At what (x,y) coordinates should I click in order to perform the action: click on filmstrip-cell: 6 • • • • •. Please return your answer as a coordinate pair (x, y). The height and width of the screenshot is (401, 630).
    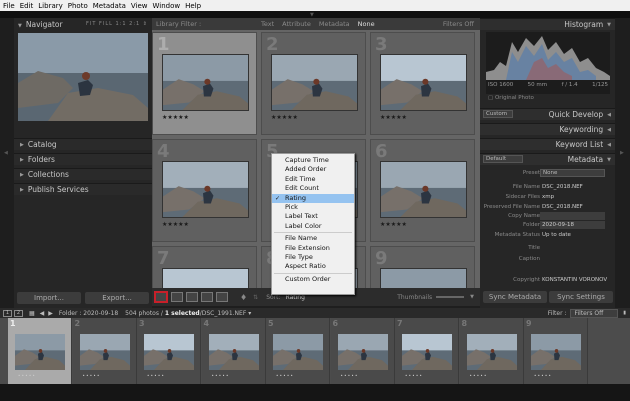
    Looking at the image, I should click on (362, 351).